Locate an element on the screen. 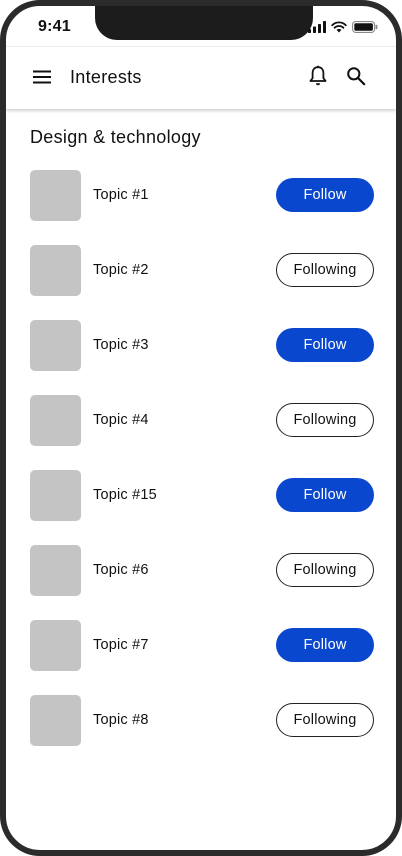 The image size is (402, 856). notifications-button is located at coordinates (318, 78).